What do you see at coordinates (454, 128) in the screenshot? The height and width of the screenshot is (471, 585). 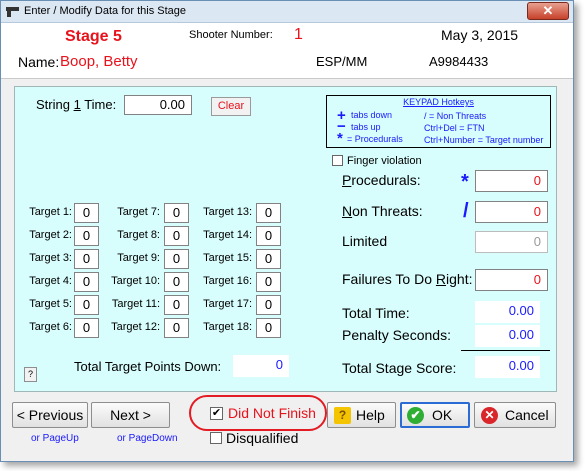 I see `hotkey-ftn: Ctrl+Del = FTN` at bounding box center [454, 128].